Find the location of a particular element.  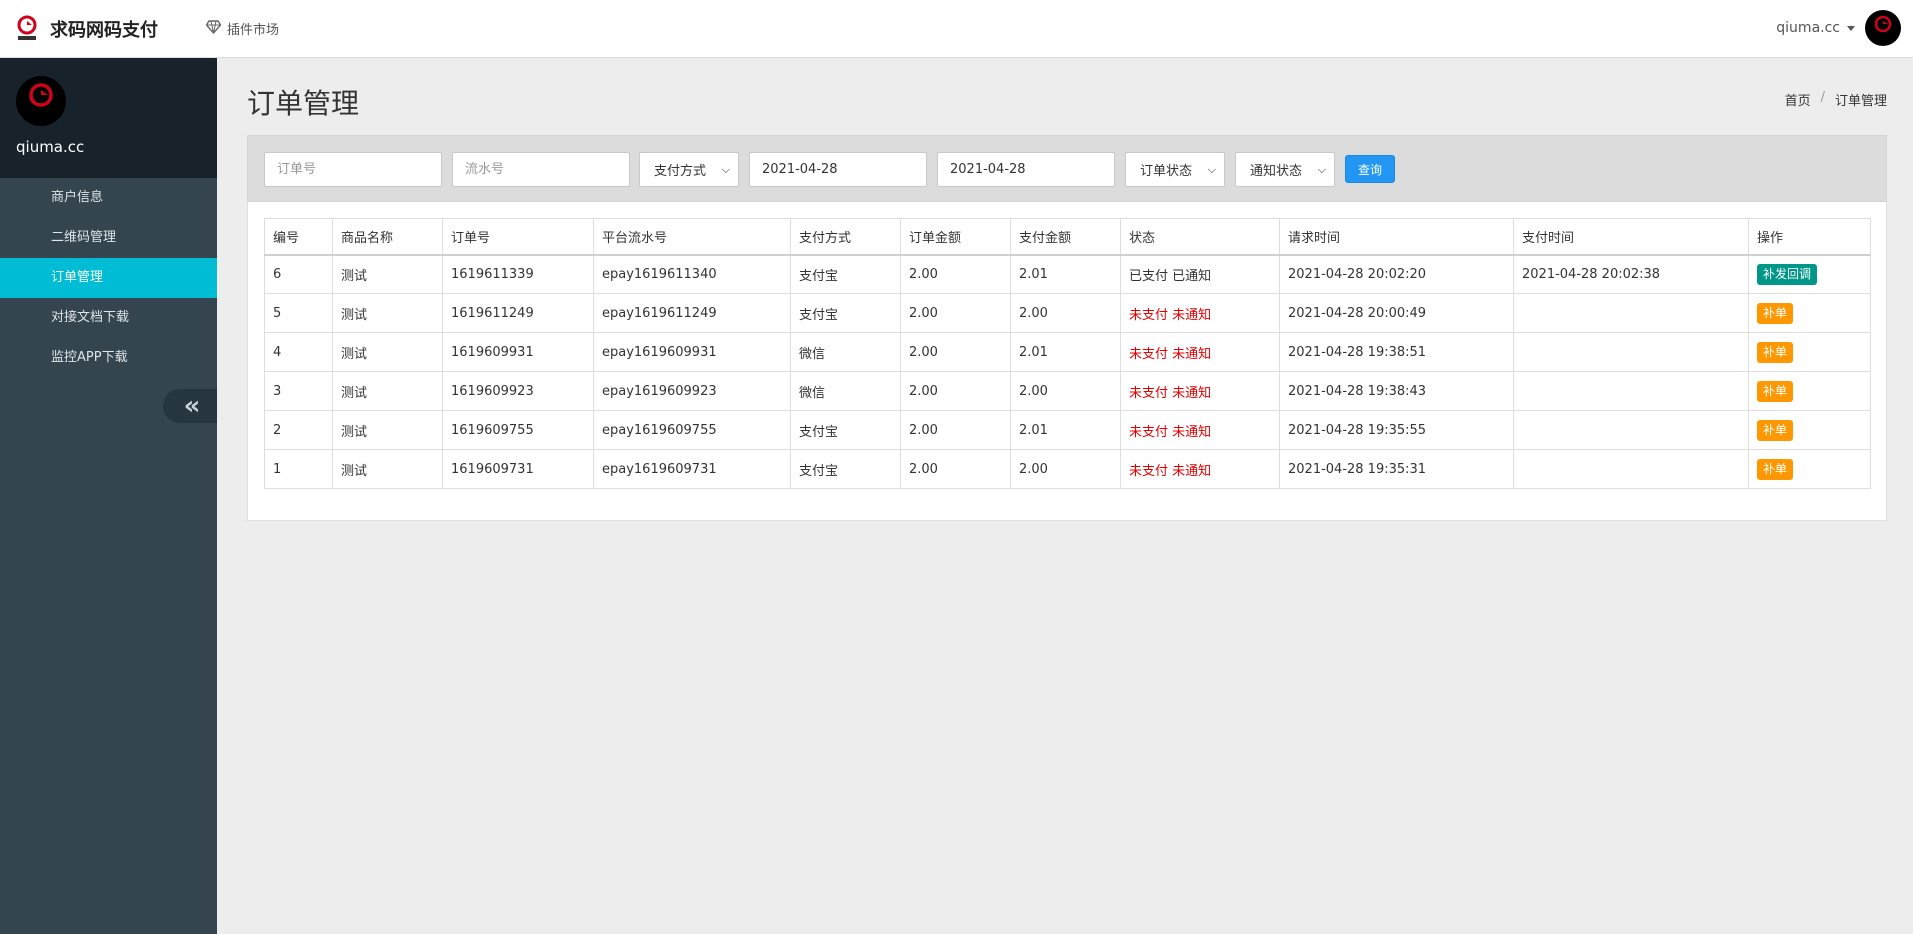

sidebar-item-order-management: 订单管理 is located at coordinates (108, 278).